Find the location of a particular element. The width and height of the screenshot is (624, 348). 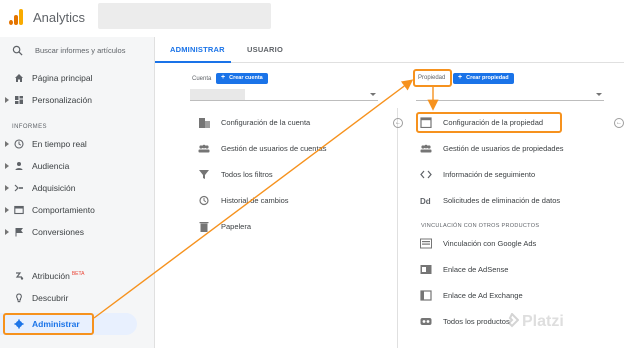

sidebar-item-label: En tiempo real is located at coordinates (59, 144).